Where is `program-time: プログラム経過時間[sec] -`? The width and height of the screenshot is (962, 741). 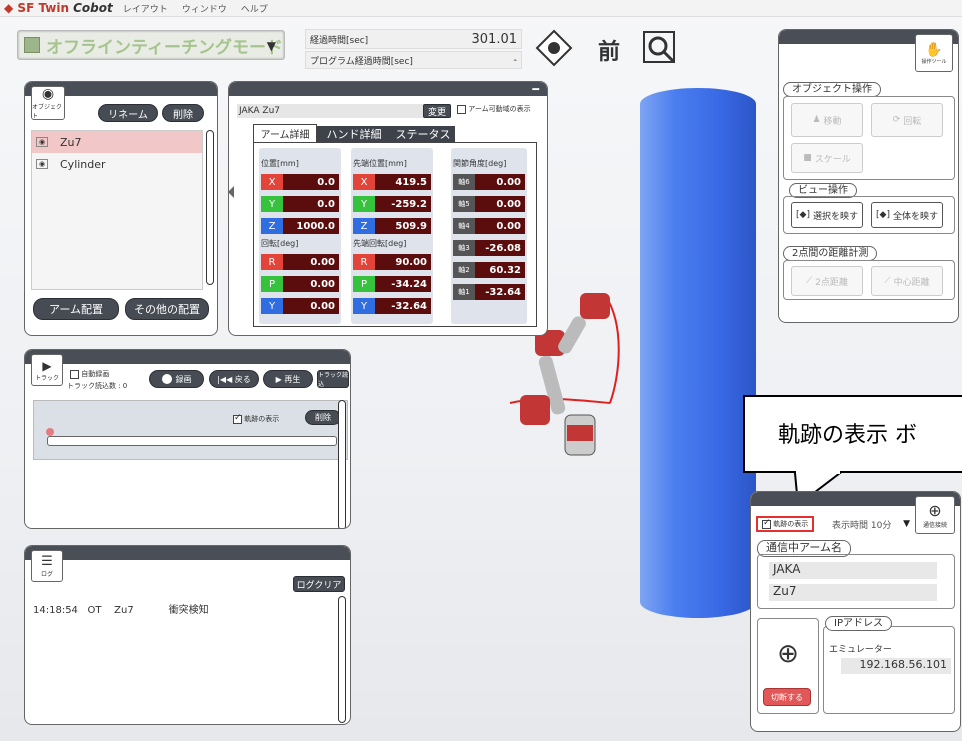
program-time: プログラム経過時間[sec] - is located at coordinates (413, 60).